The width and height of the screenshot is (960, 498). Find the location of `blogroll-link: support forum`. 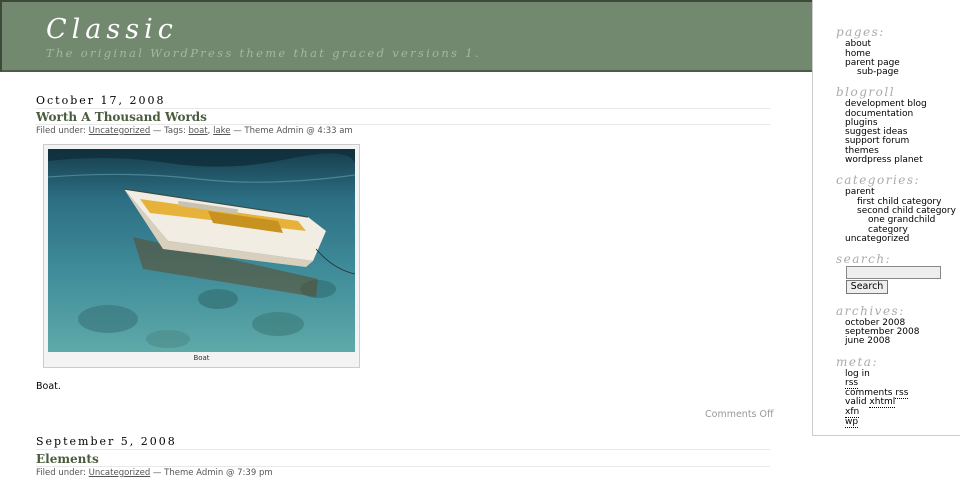

blogroll-link: support forum is located at coordinates (877, 141).